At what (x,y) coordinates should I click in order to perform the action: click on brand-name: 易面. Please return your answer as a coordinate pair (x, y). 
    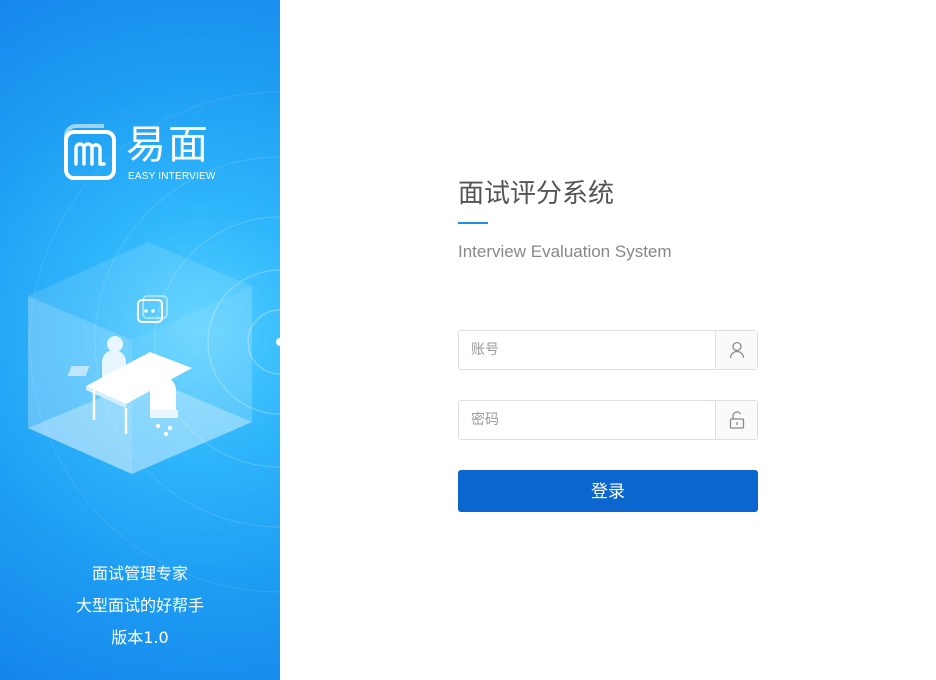
    Looking at the image, I should click on (168, 145).